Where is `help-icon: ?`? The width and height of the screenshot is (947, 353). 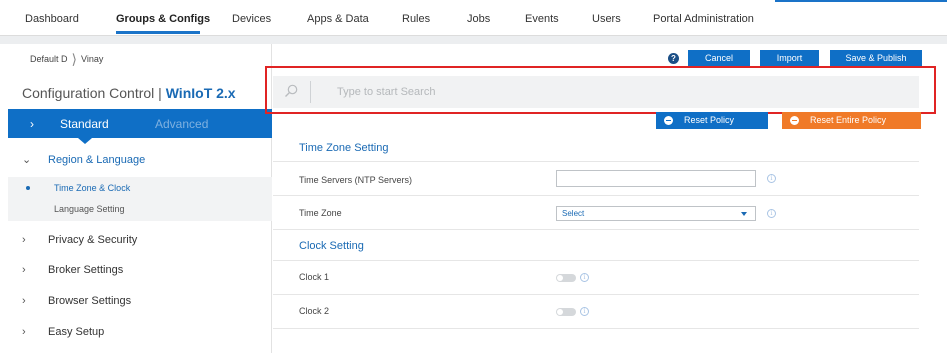 help-icon: ? is located at coordinates (673, 58).